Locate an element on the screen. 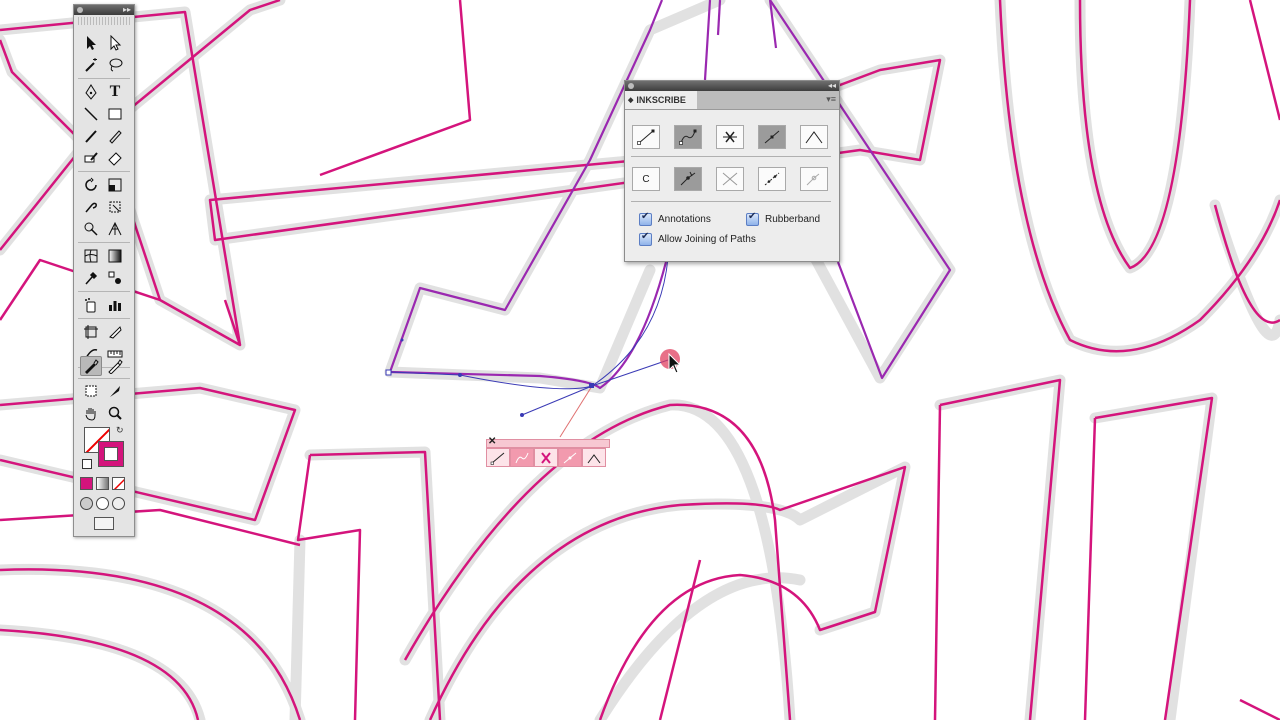 Image resolution: width=1280 pixels, height=720 pixels. drag-grip is located at coordinates (104, 21).